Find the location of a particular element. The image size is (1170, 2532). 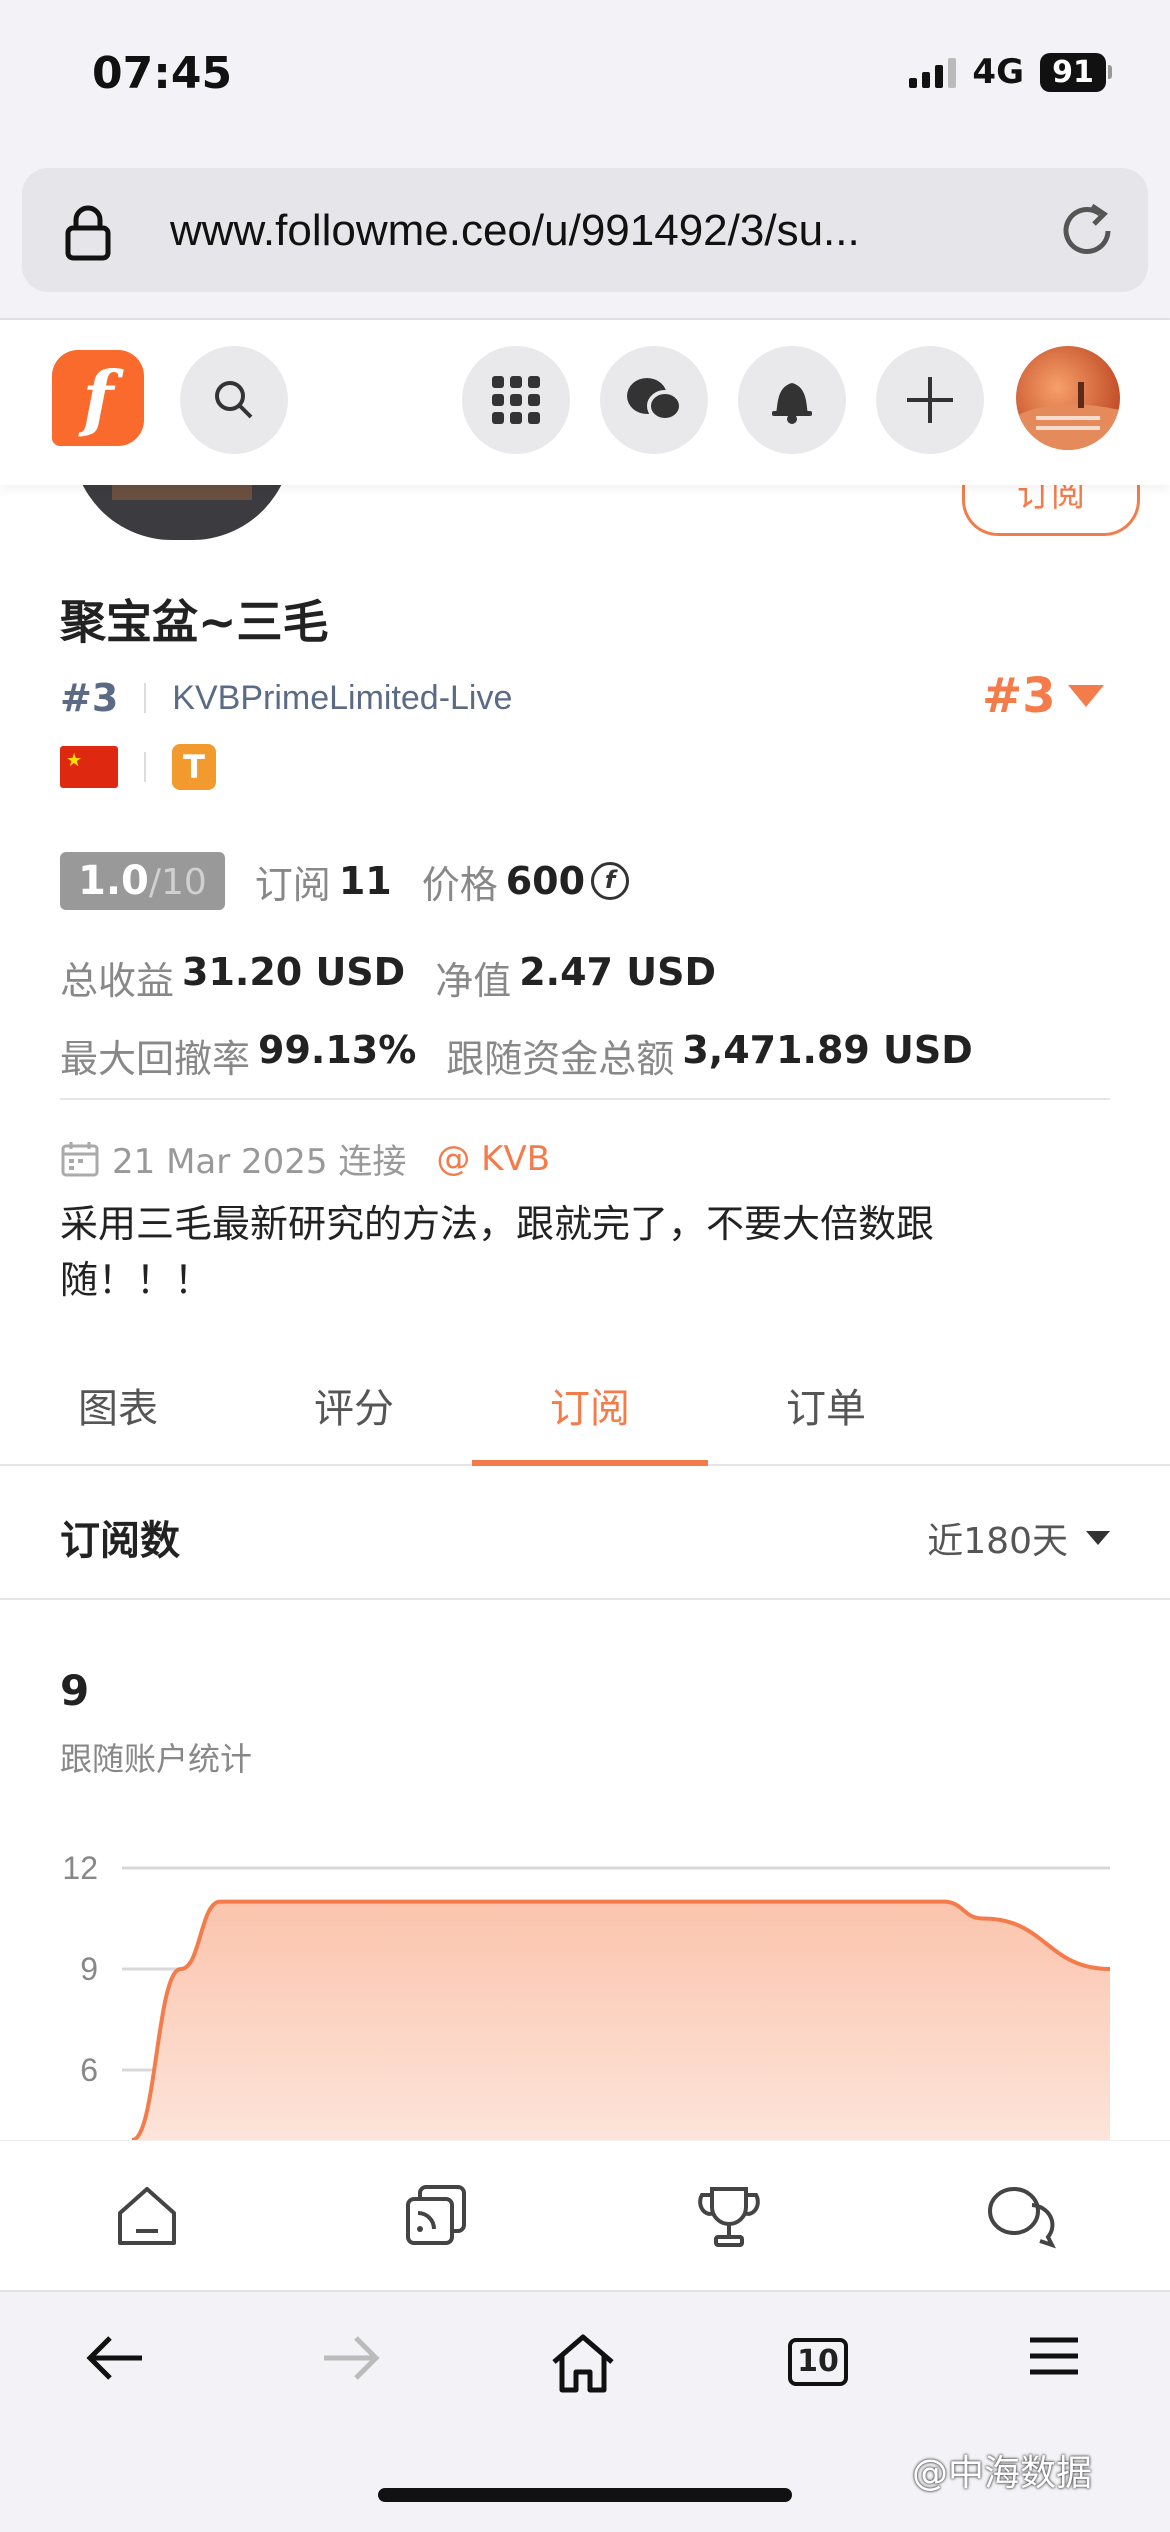

back-icon is located at coordinates (115, 2358).